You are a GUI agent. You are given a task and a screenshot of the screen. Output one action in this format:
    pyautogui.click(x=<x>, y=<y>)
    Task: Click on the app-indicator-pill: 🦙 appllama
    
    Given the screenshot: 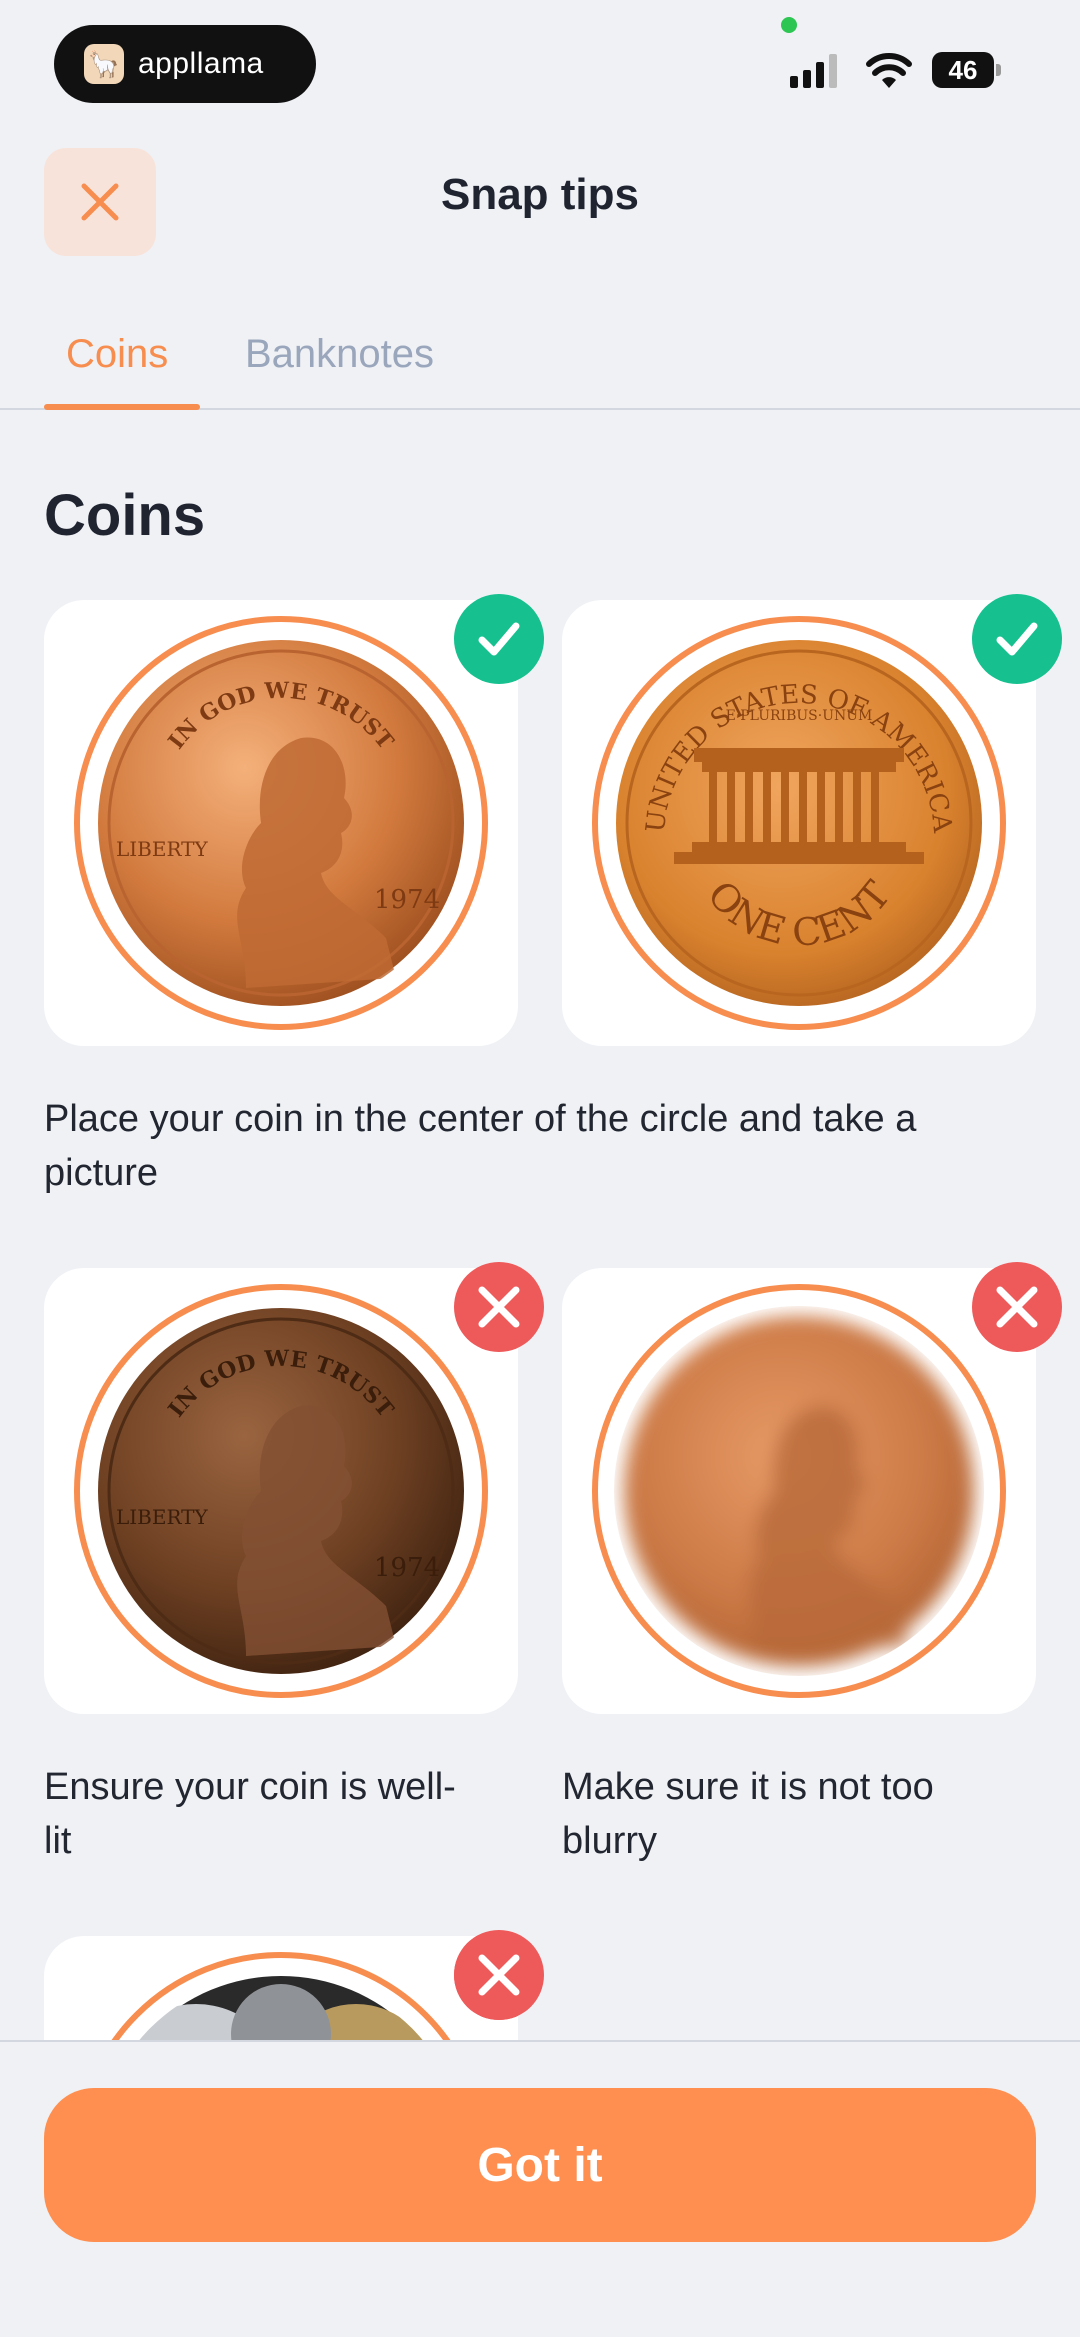 What is the action you would take?
    pyautogui.click(x=185, y=64)
    